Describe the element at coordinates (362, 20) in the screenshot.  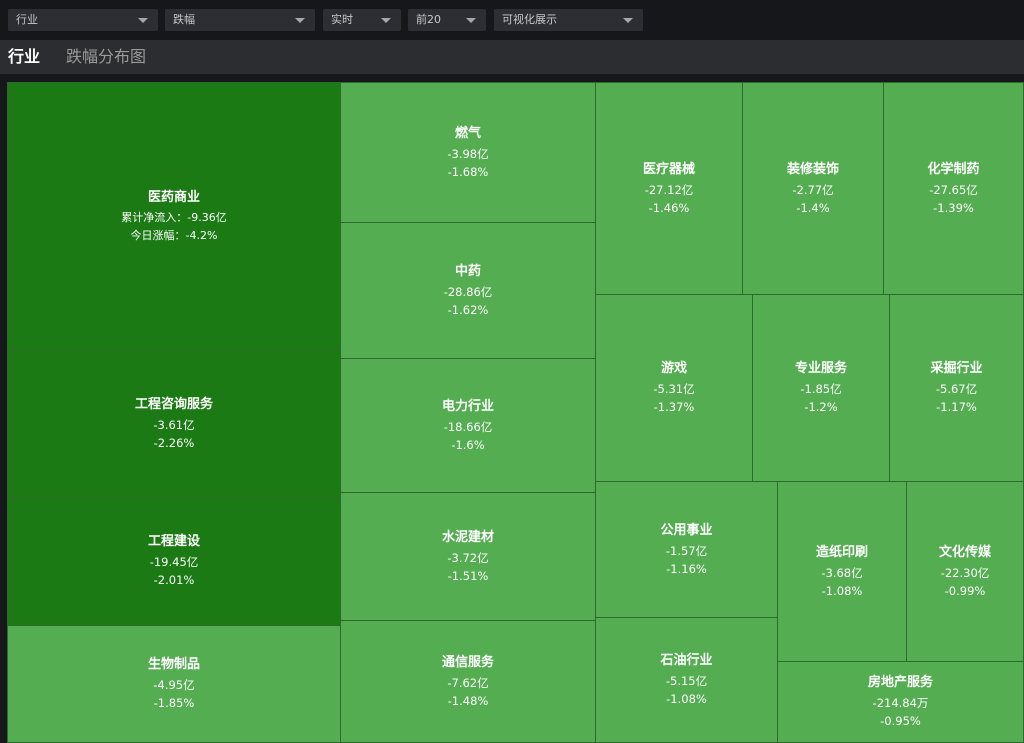
I see `period-select: 实时` at that location.